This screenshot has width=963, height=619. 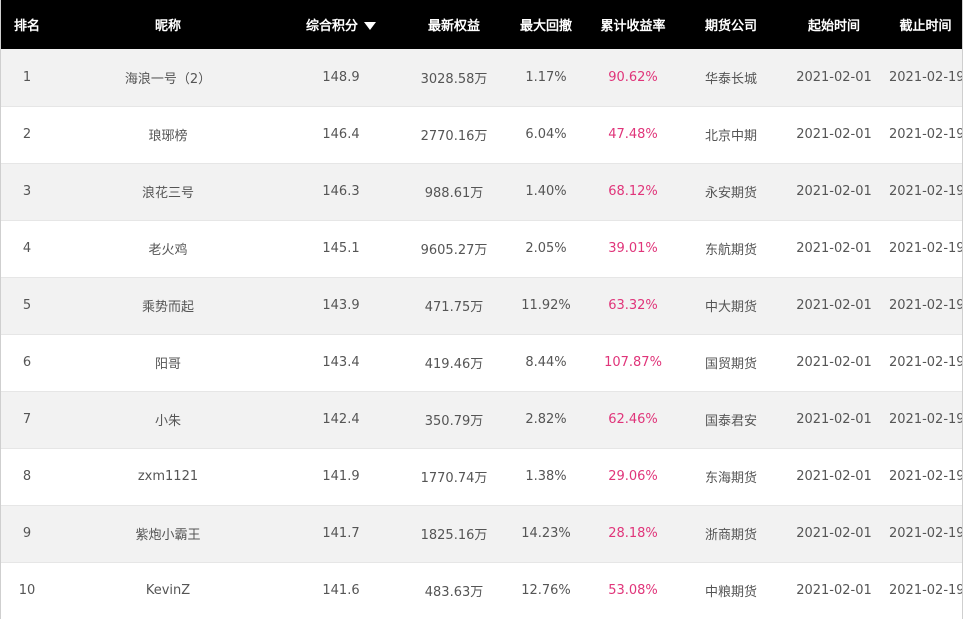 What do you see at coordinates (730, 79) in the screenshot?
I see `cell-broker: 华泰长城` at bounding box center [730, 79].